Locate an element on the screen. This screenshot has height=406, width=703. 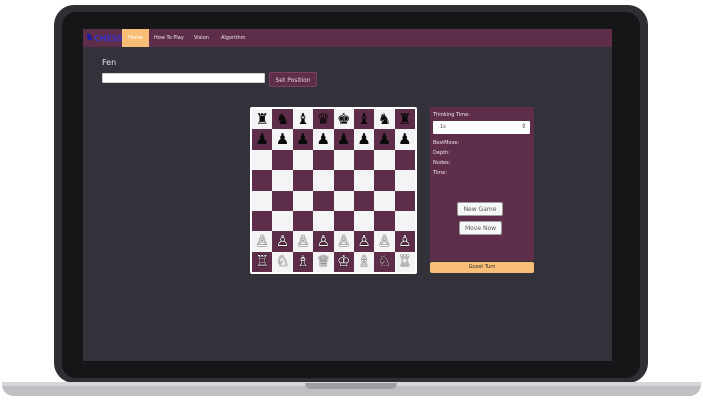
board-square-d3 is located at coordinates (323, 221).